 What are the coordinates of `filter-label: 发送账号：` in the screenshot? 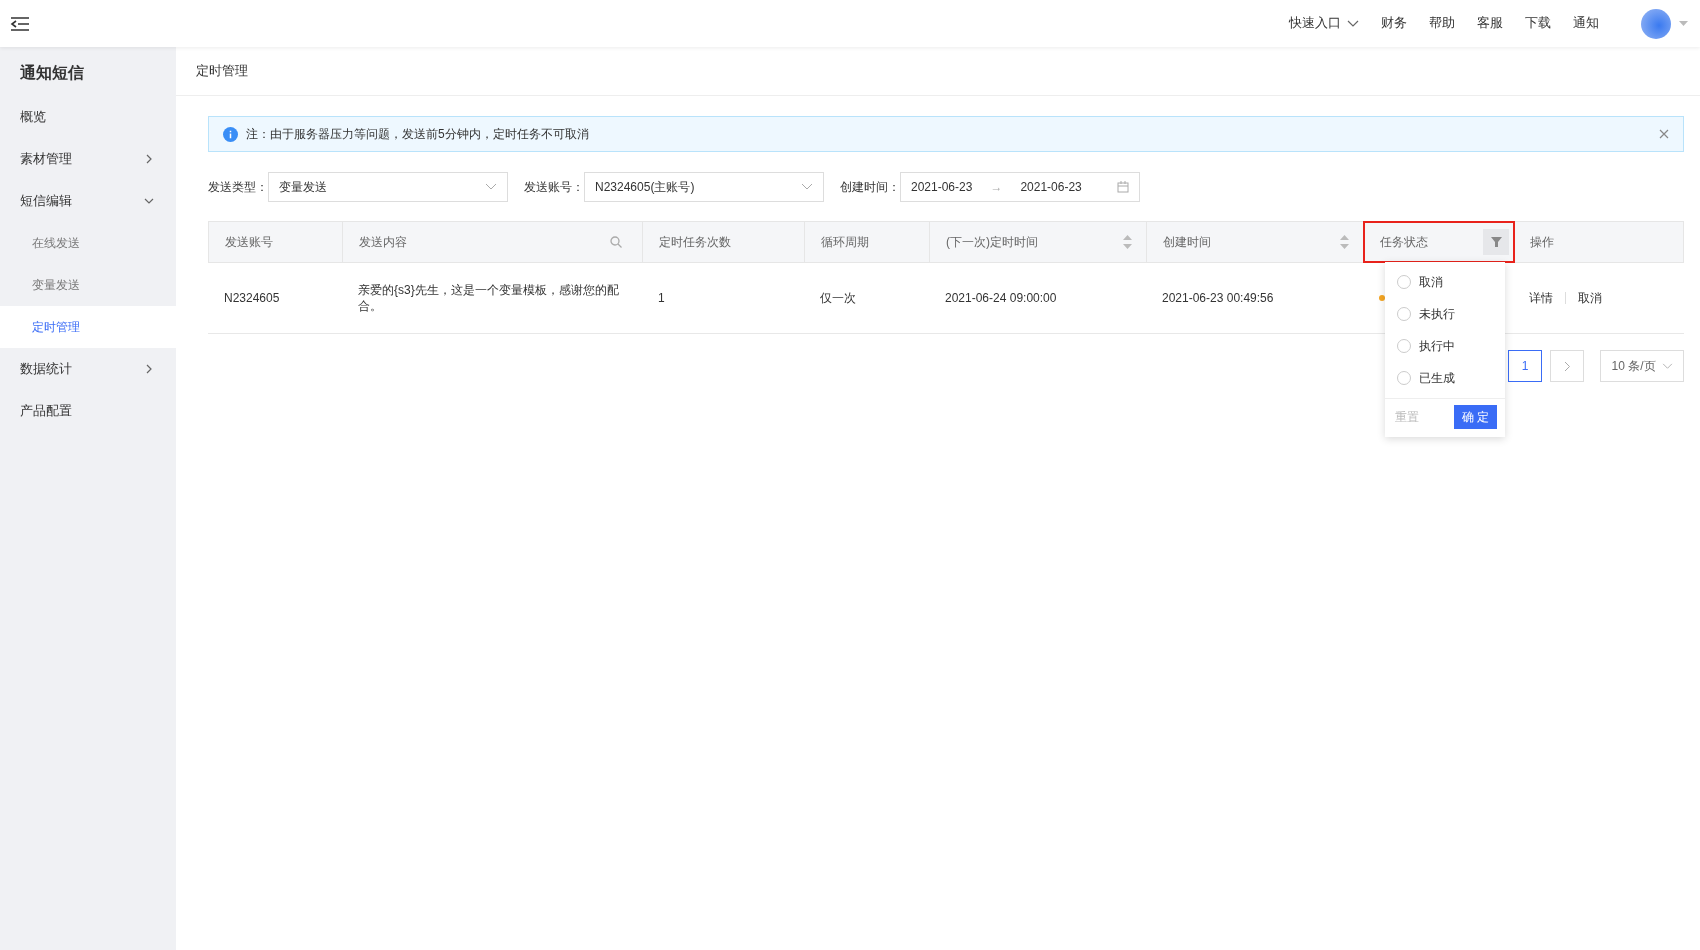 It's located at (554, 187).